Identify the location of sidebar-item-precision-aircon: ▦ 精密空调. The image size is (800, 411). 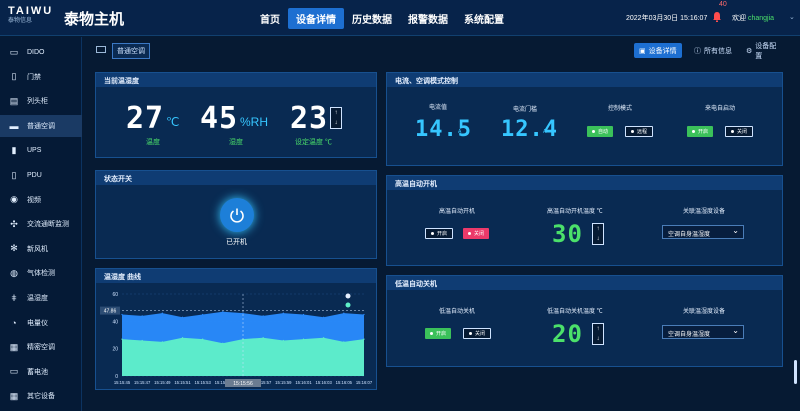
(41, 347).